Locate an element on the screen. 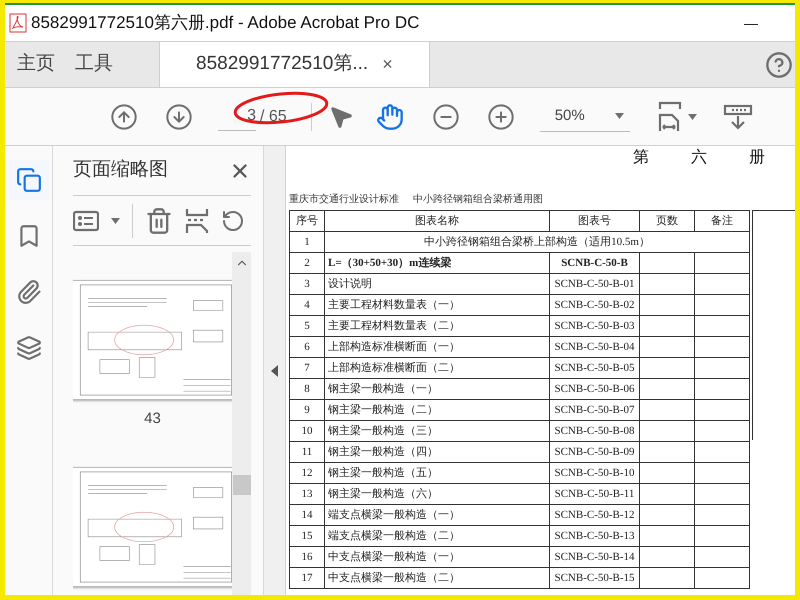 The image size is (800, 600). list-options-icon is located at coordinates (86, 221).